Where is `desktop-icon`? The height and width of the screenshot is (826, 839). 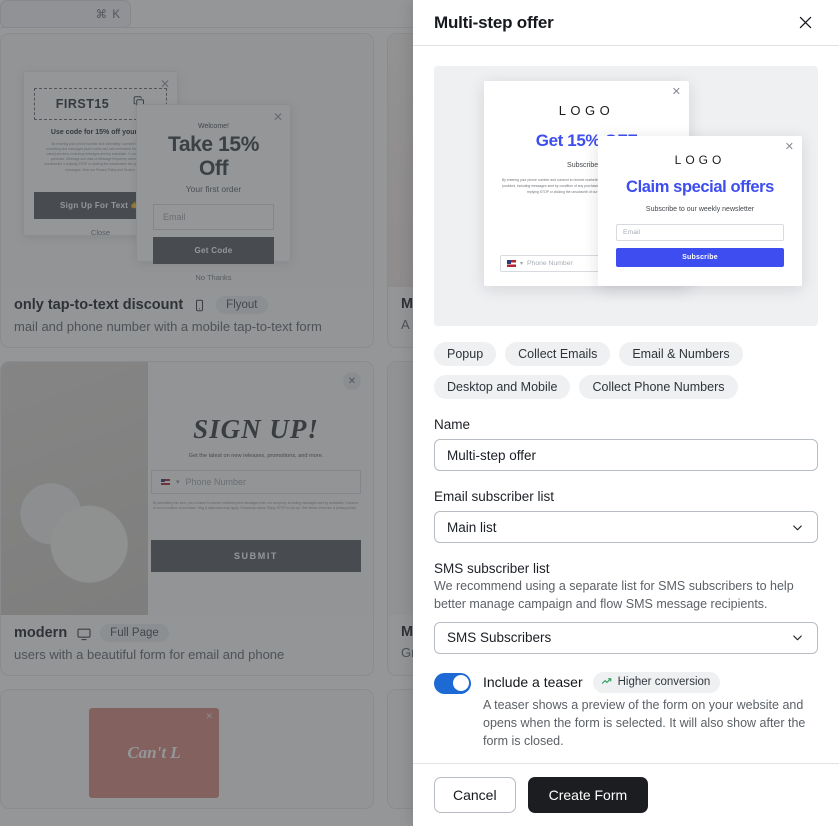 desktop-icon is located at coordinates (83, 633).